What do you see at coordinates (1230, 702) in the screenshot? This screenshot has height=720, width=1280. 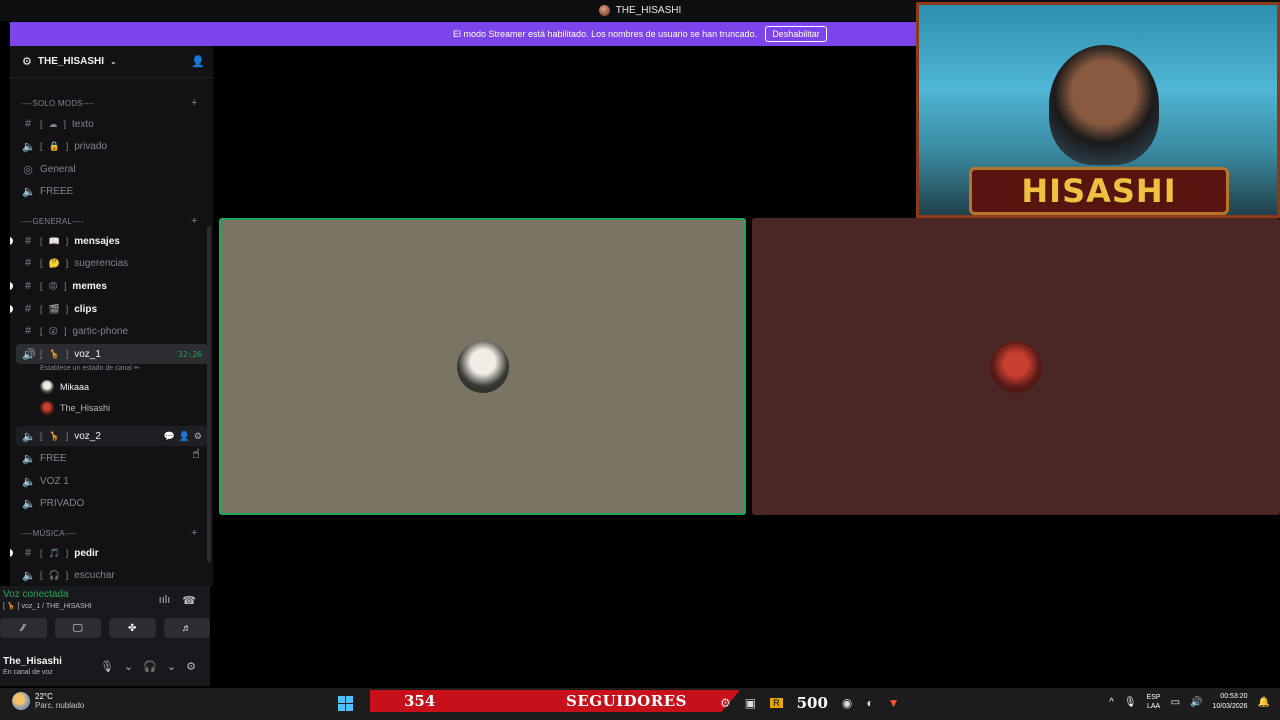 I see `clock: 00:53:20 10/03/2026` at bounding box center [1230, 702].